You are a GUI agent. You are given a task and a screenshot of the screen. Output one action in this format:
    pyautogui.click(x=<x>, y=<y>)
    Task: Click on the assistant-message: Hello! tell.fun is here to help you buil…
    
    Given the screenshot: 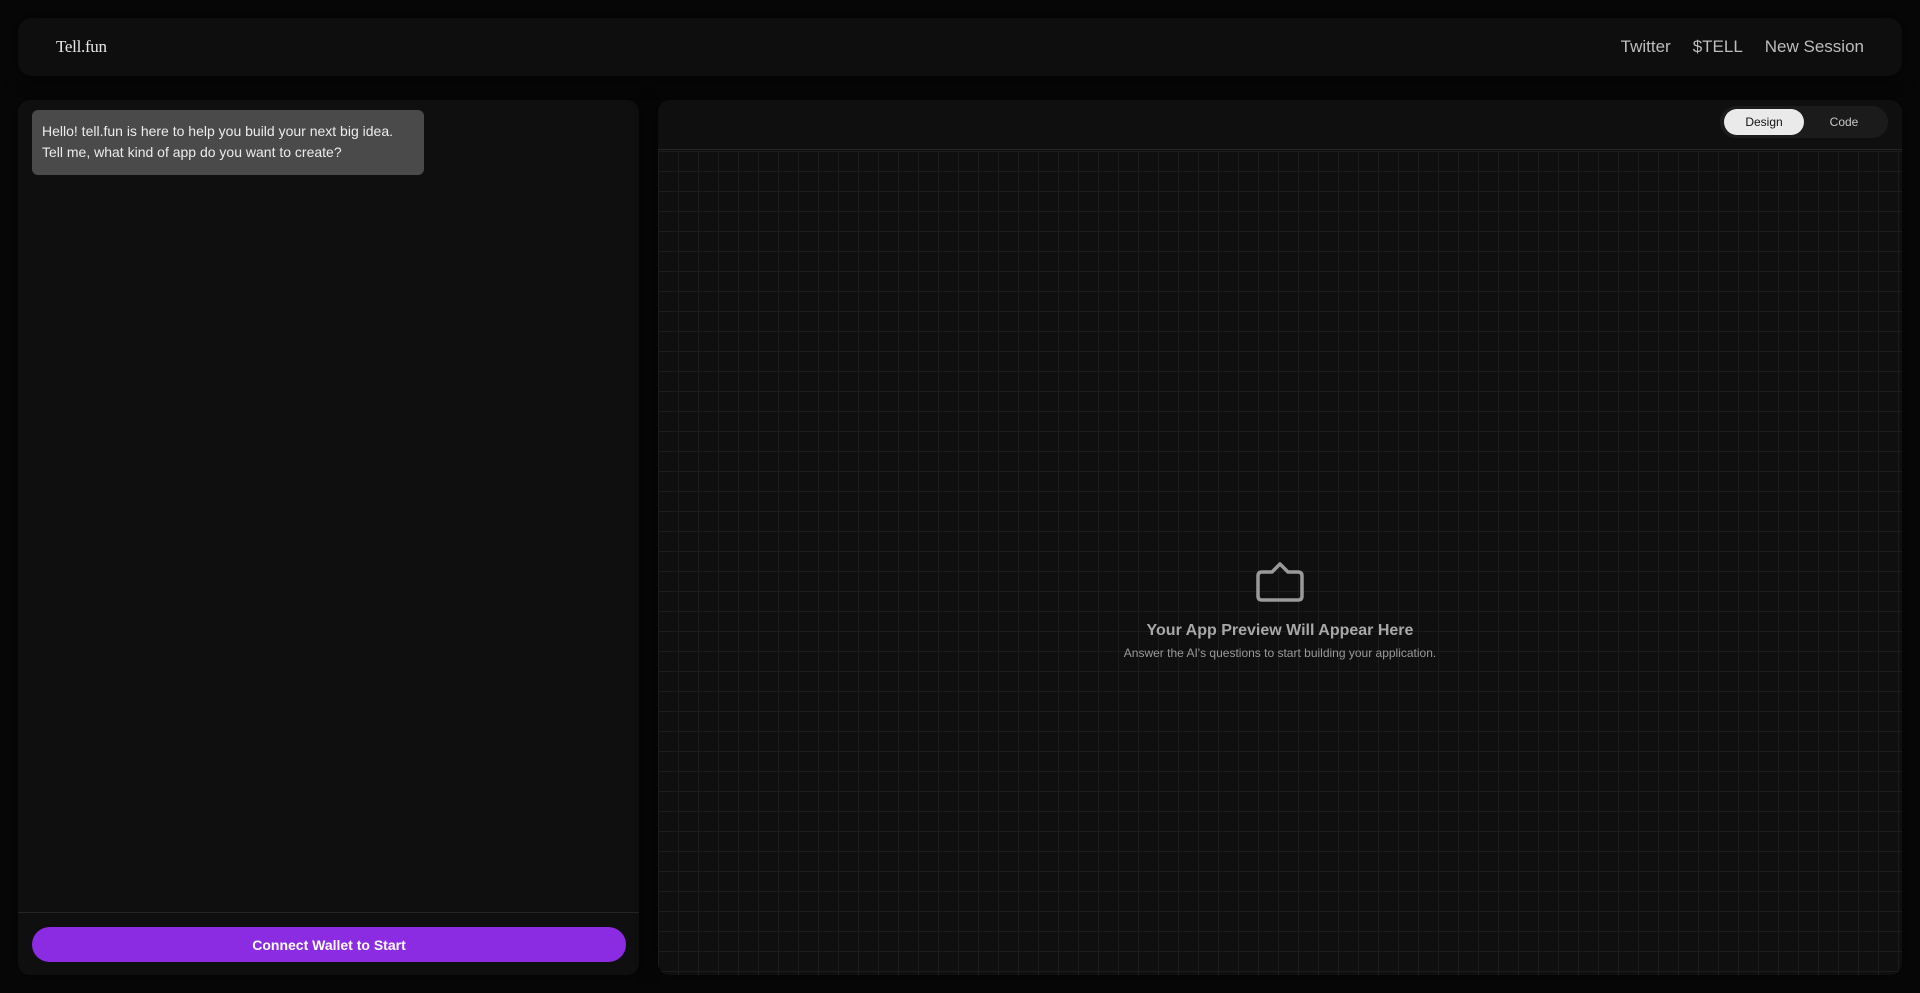 What is the action you would take?
    pyautogui.click(x=228, y=142)
    